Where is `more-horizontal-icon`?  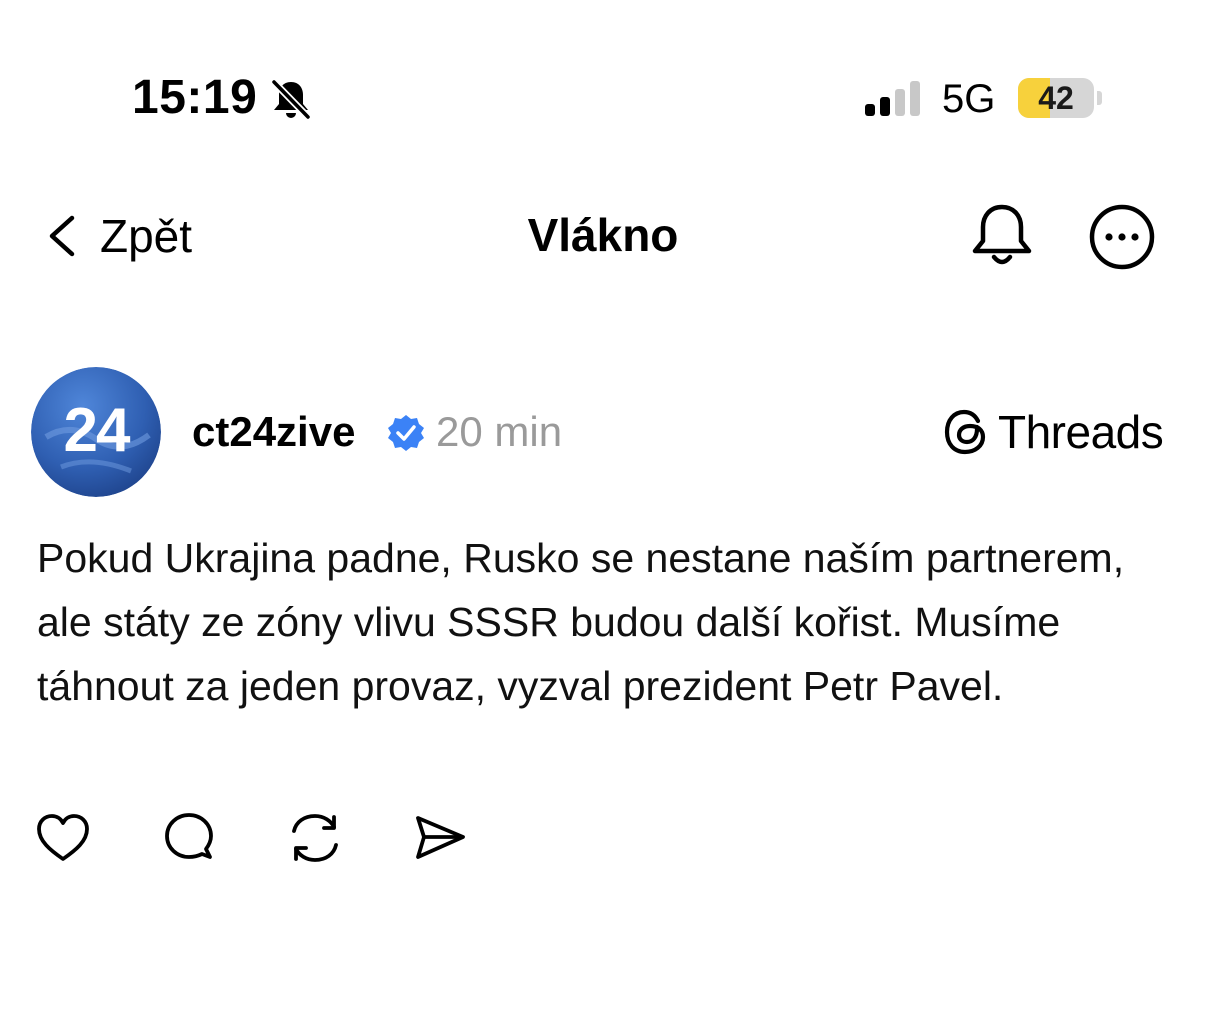
more-horizontal-icon is located at coordinates (1122, 237).